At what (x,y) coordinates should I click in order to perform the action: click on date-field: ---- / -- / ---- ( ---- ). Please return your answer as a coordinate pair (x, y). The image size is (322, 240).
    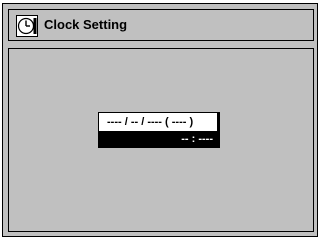
    Looking at the image, I should click on (158, 122).